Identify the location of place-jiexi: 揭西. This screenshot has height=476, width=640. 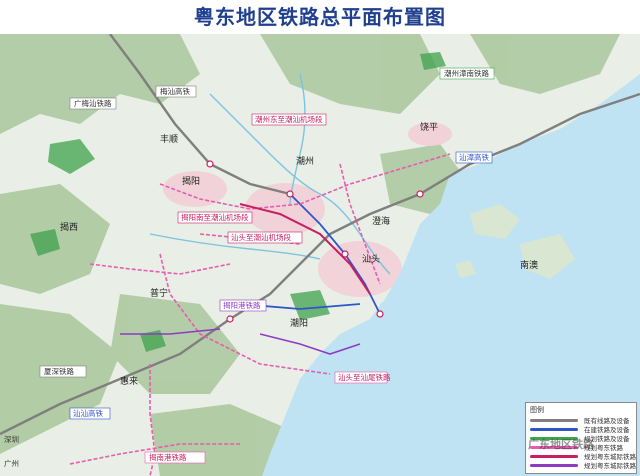
(69, 227).